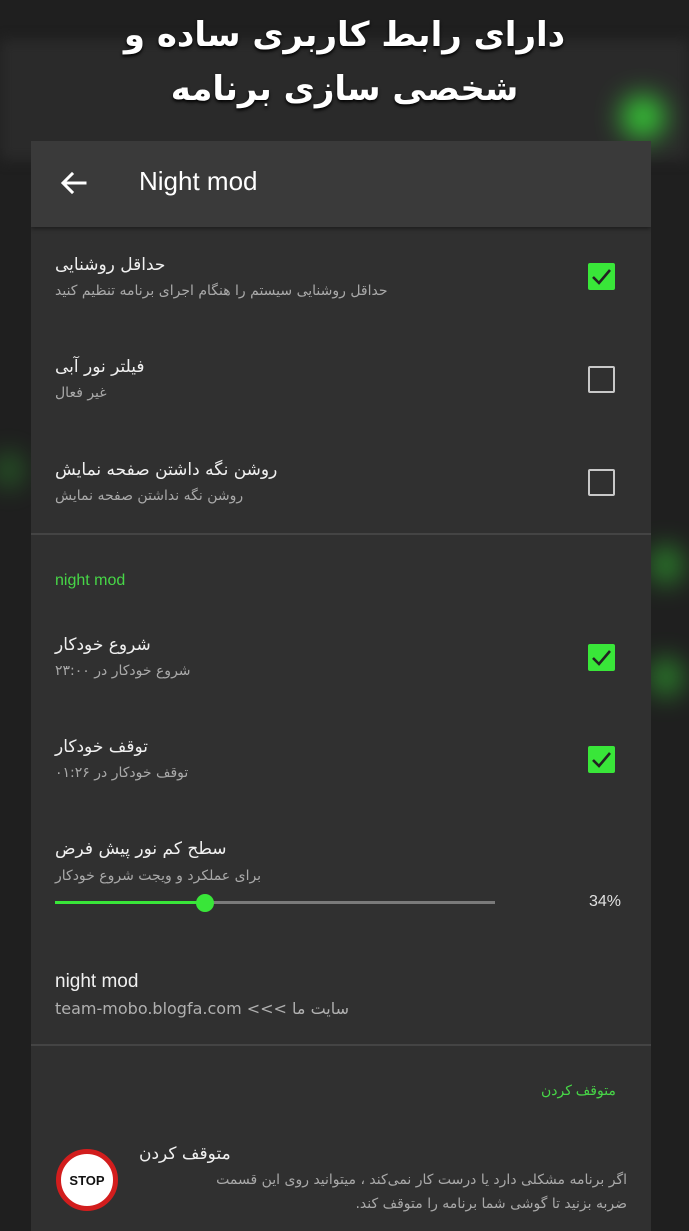  What do you see at coordinates (185, 1154) in the screenshot?
I see `stop-title: متوقف کردن` at bounding box center [185, 1154].